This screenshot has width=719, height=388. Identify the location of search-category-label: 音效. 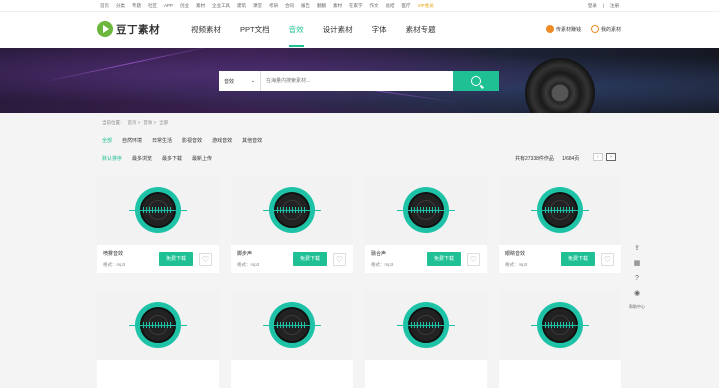
(229, 81).